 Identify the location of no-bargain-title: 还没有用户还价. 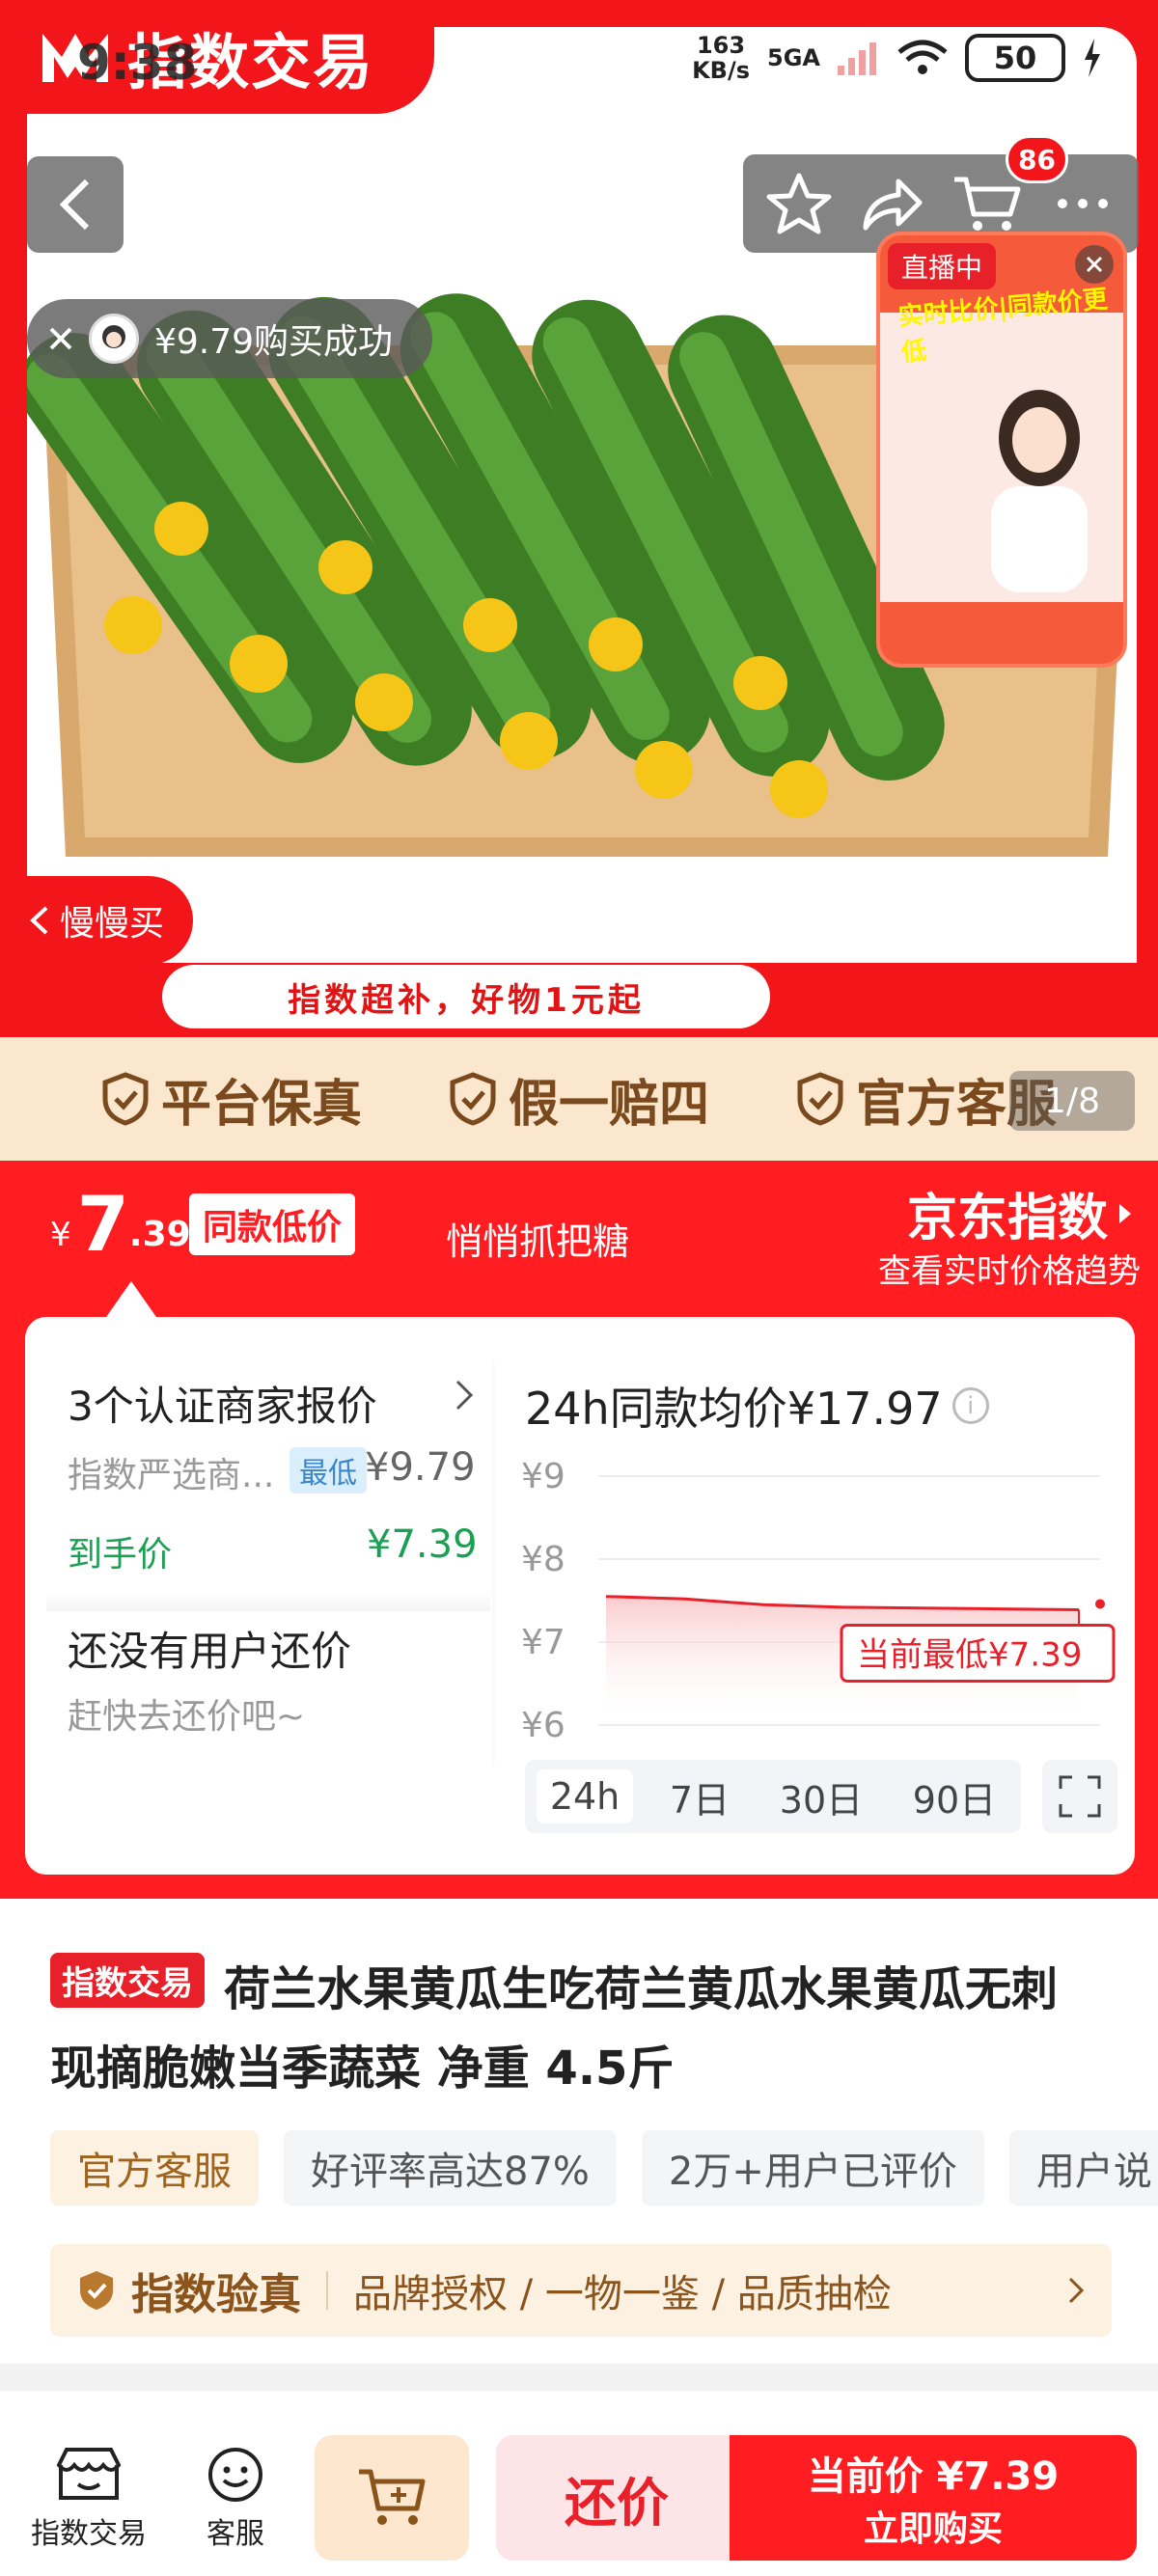
(210, 1652).